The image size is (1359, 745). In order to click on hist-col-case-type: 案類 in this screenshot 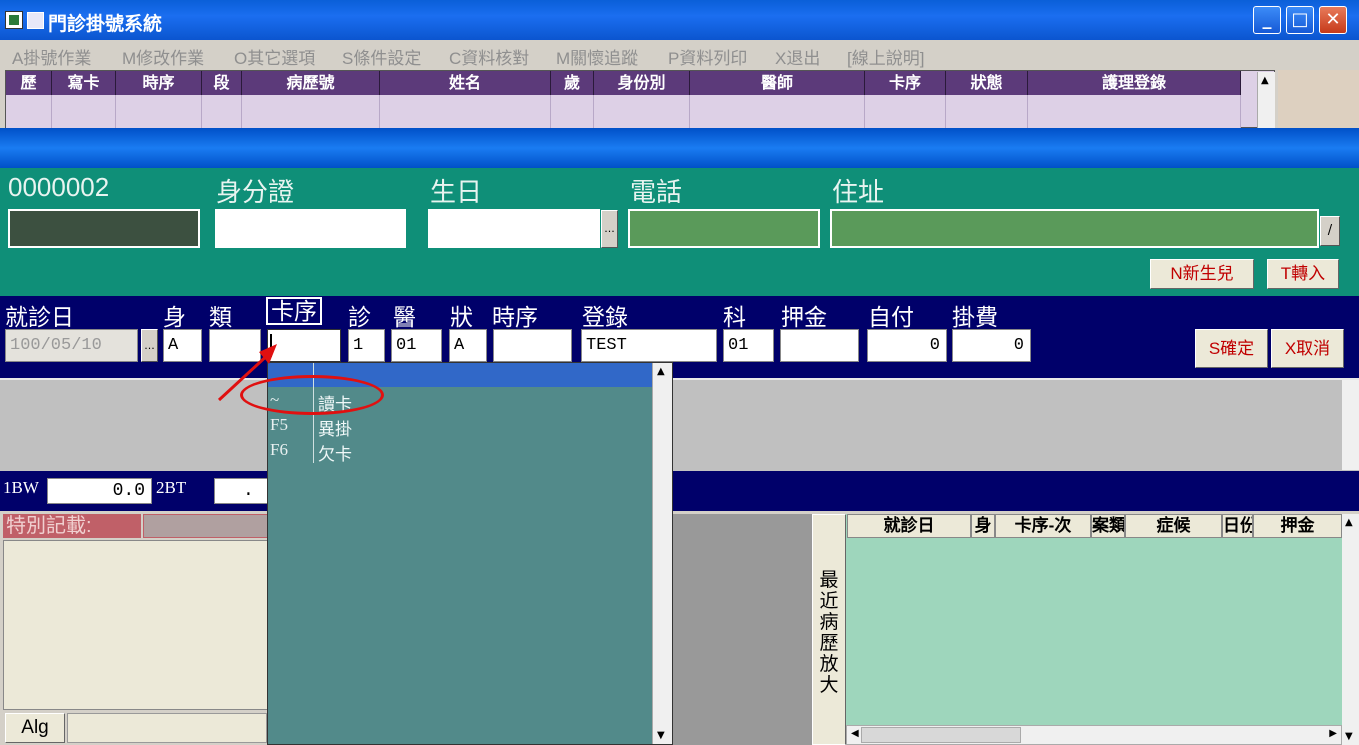, I will do `click(1108, 526)`.